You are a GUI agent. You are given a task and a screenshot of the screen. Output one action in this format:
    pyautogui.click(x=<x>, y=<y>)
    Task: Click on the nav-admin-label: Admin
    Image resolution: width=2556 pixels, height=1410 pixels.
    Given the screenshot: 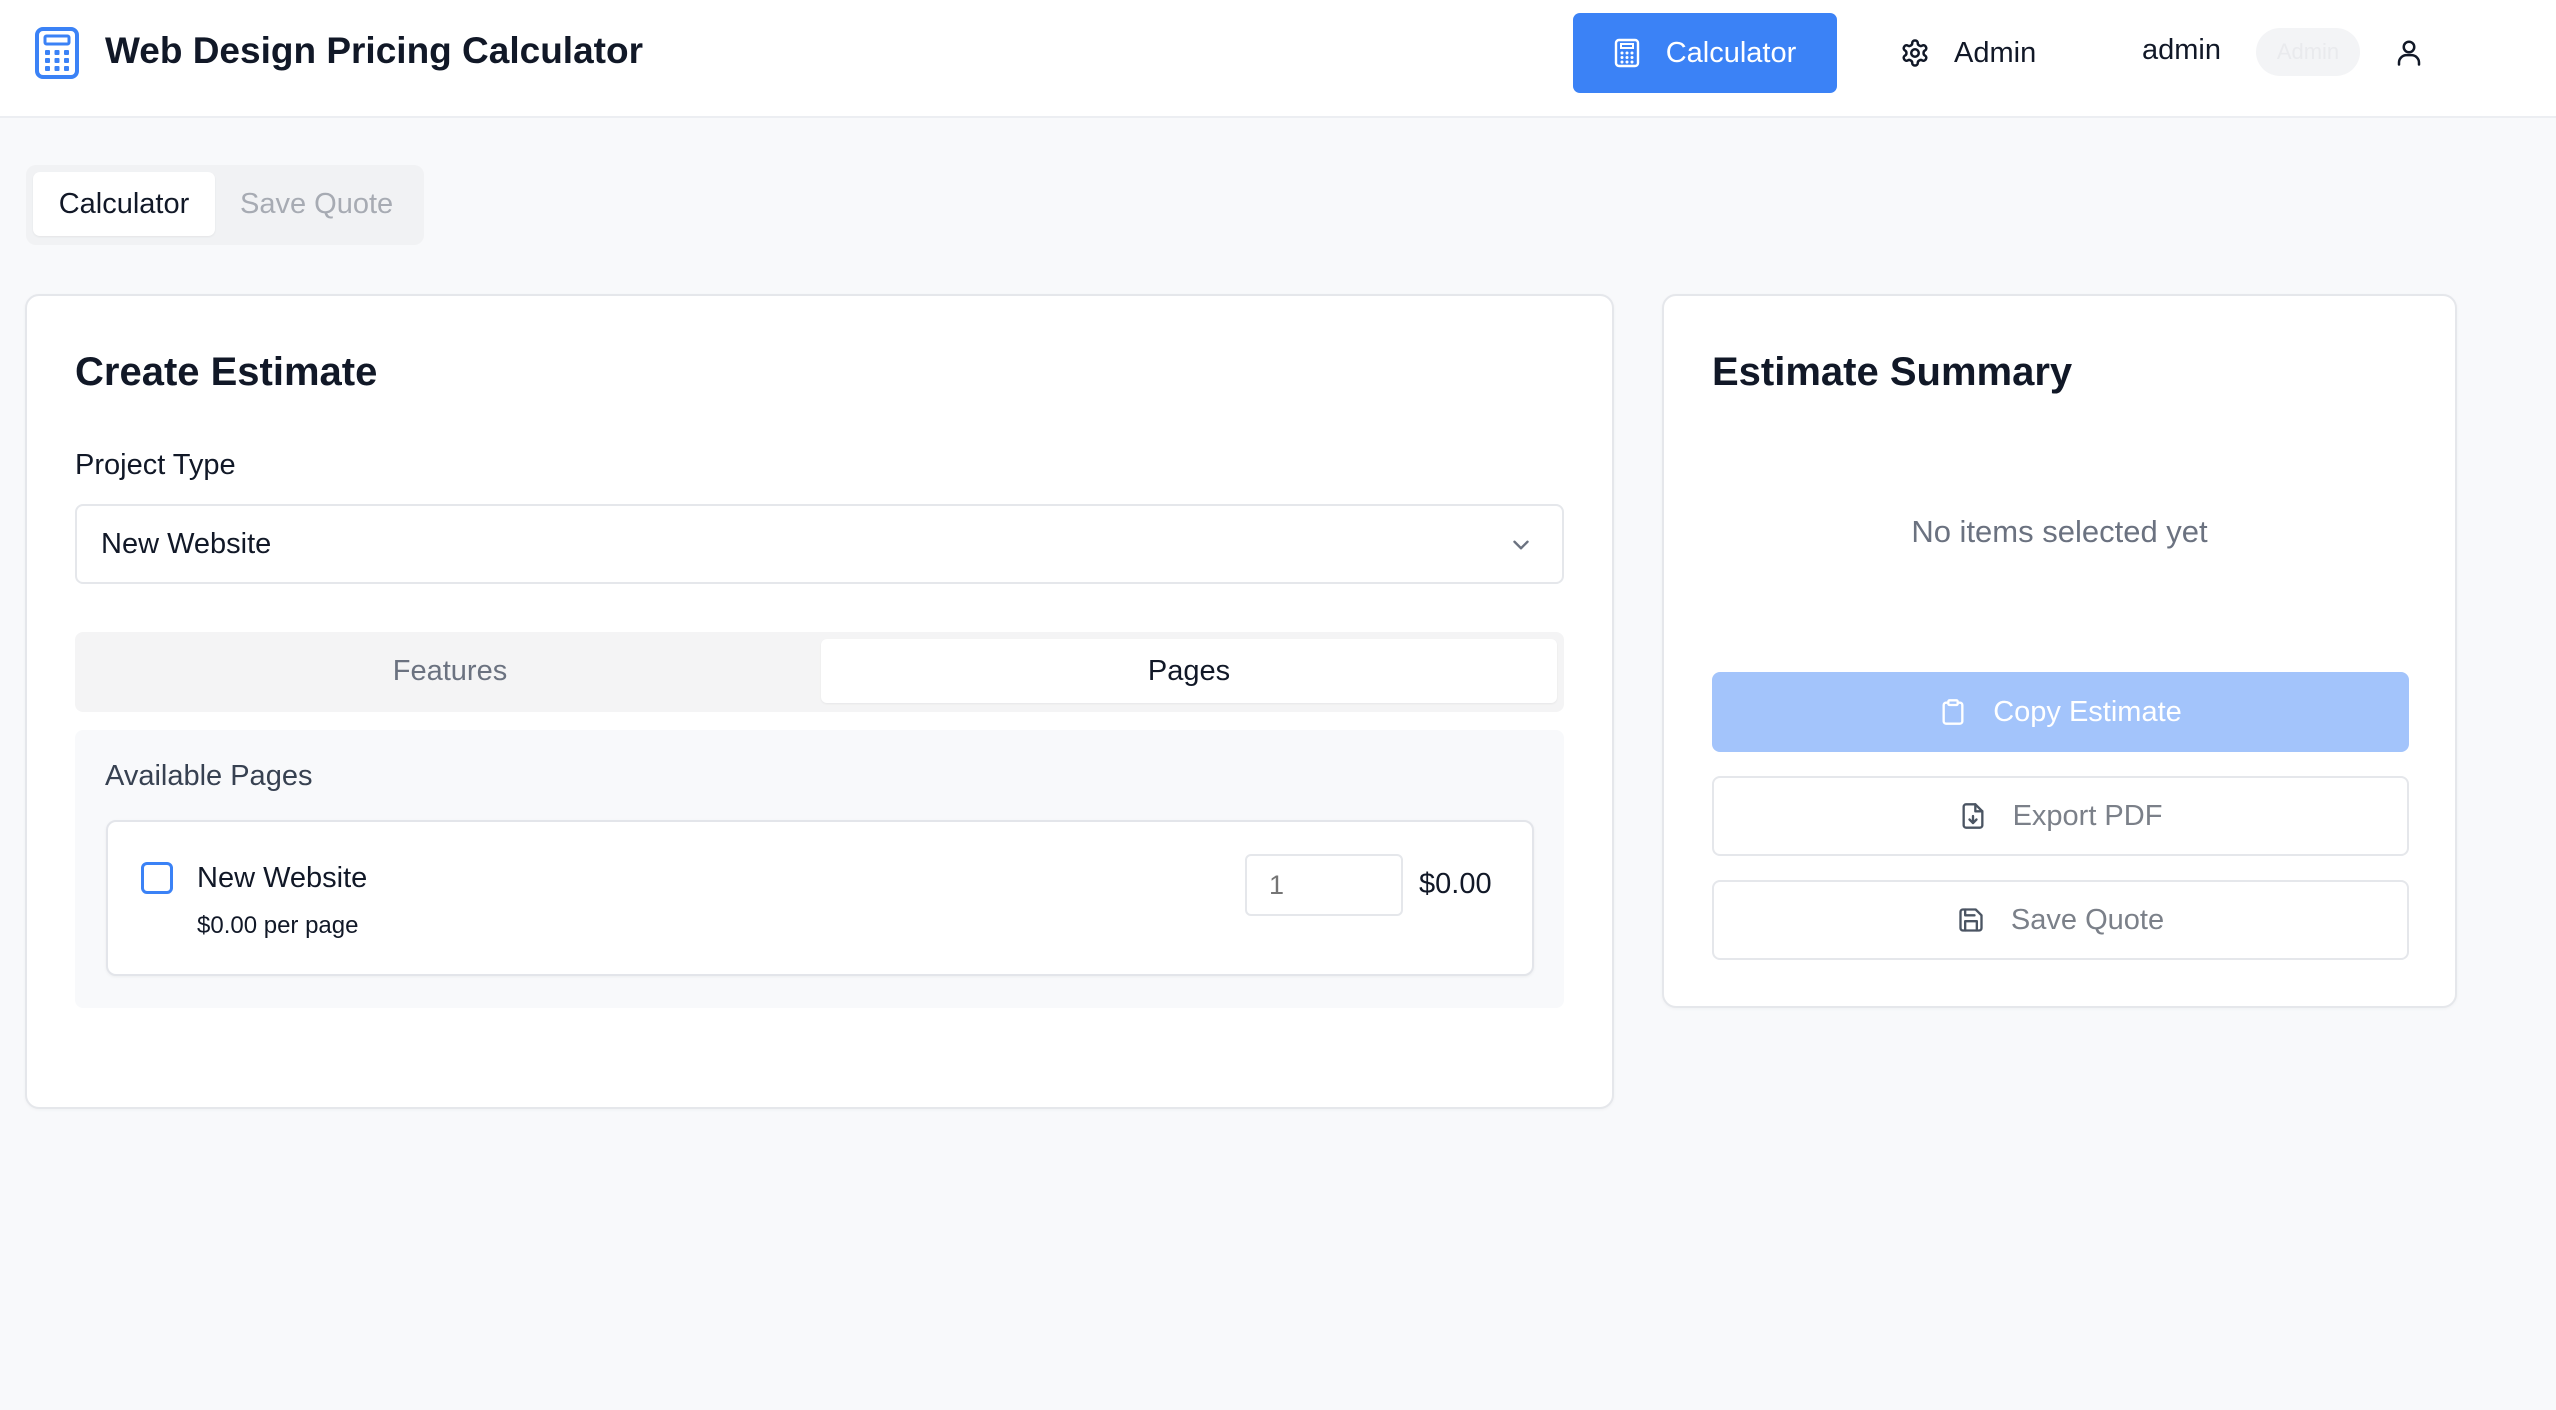 What is the action you would take?
    pyautogui.click(x=1995, y=52)
    